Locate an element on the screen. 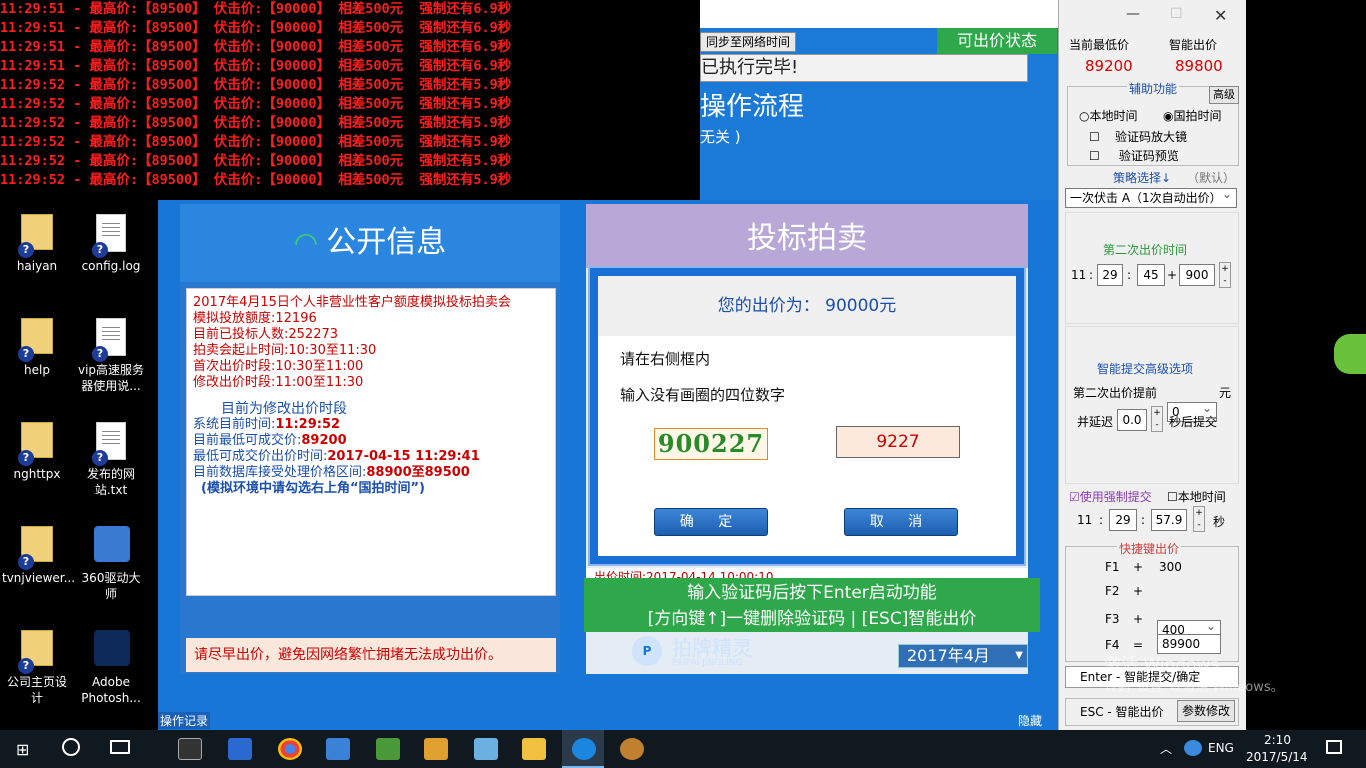 The height and width of the screenshot is (768, 1366). panel-close-icon: ✕ is located at coordinates (1220, 15).